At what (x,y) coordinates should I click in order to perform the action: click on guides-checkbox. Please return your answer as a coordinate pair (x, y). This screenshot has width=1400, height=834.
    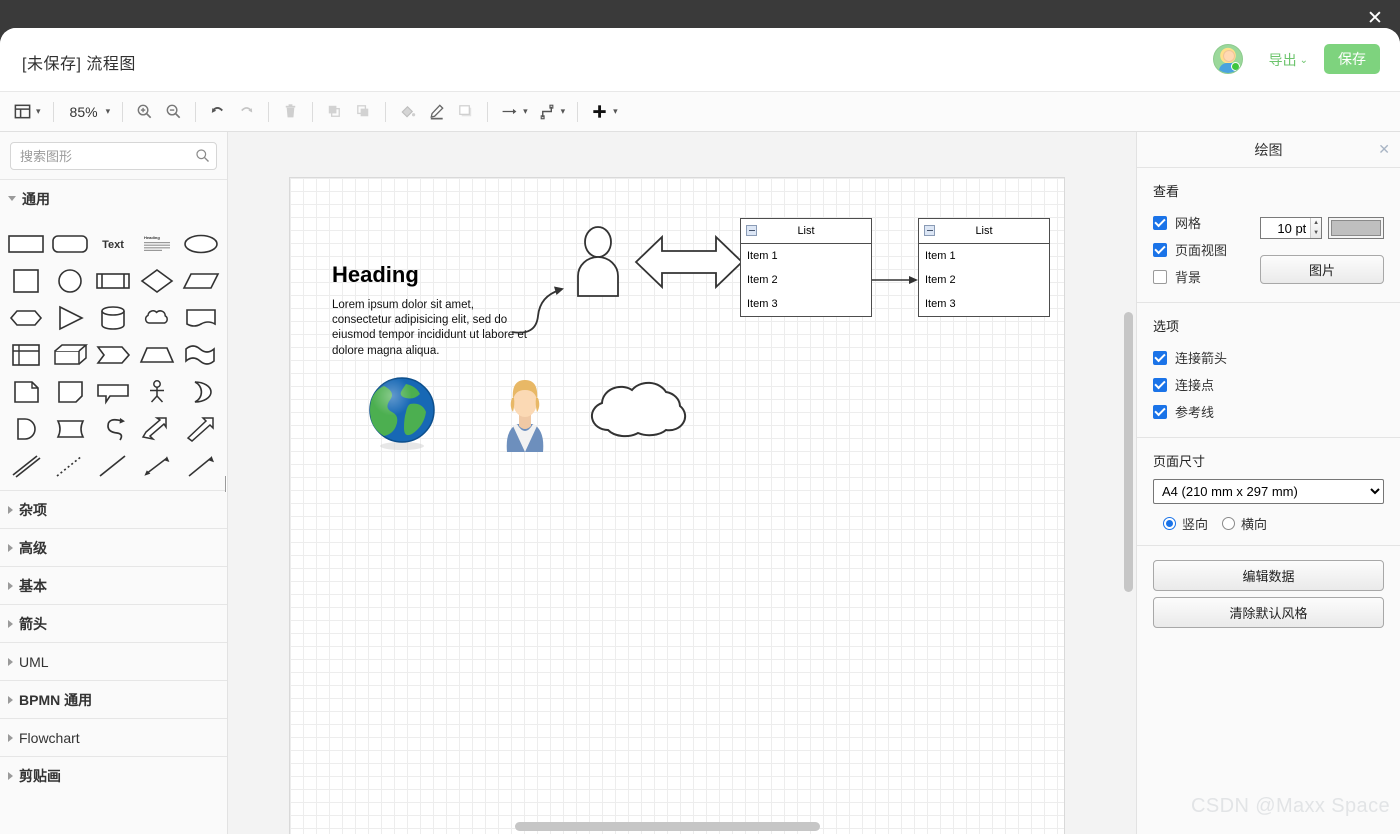
    Looking at the image, I should click on (1160, 411).